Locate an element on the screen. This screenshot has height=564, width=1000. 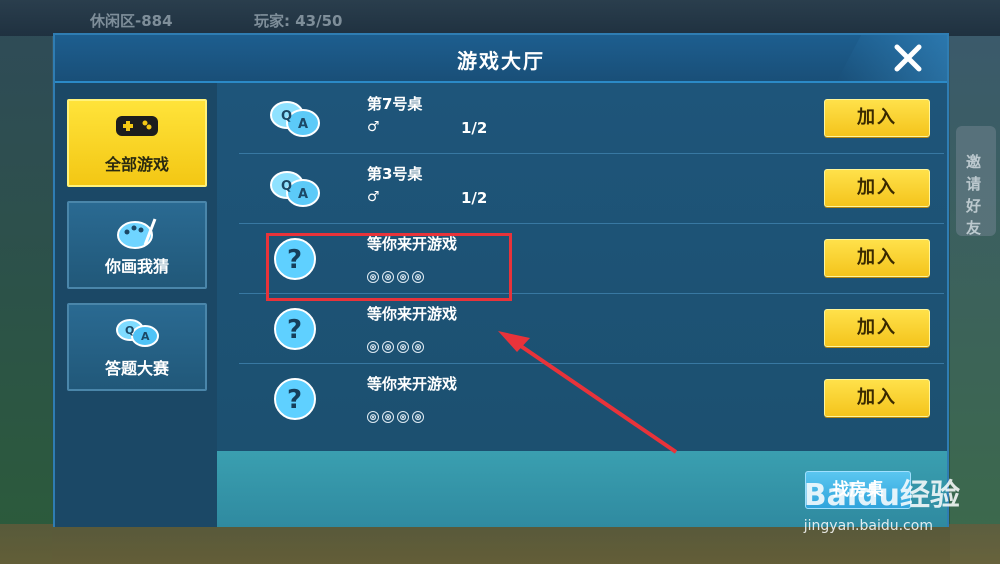
dialog-title: 游戏大厅 is located at coordinates (501, 61).